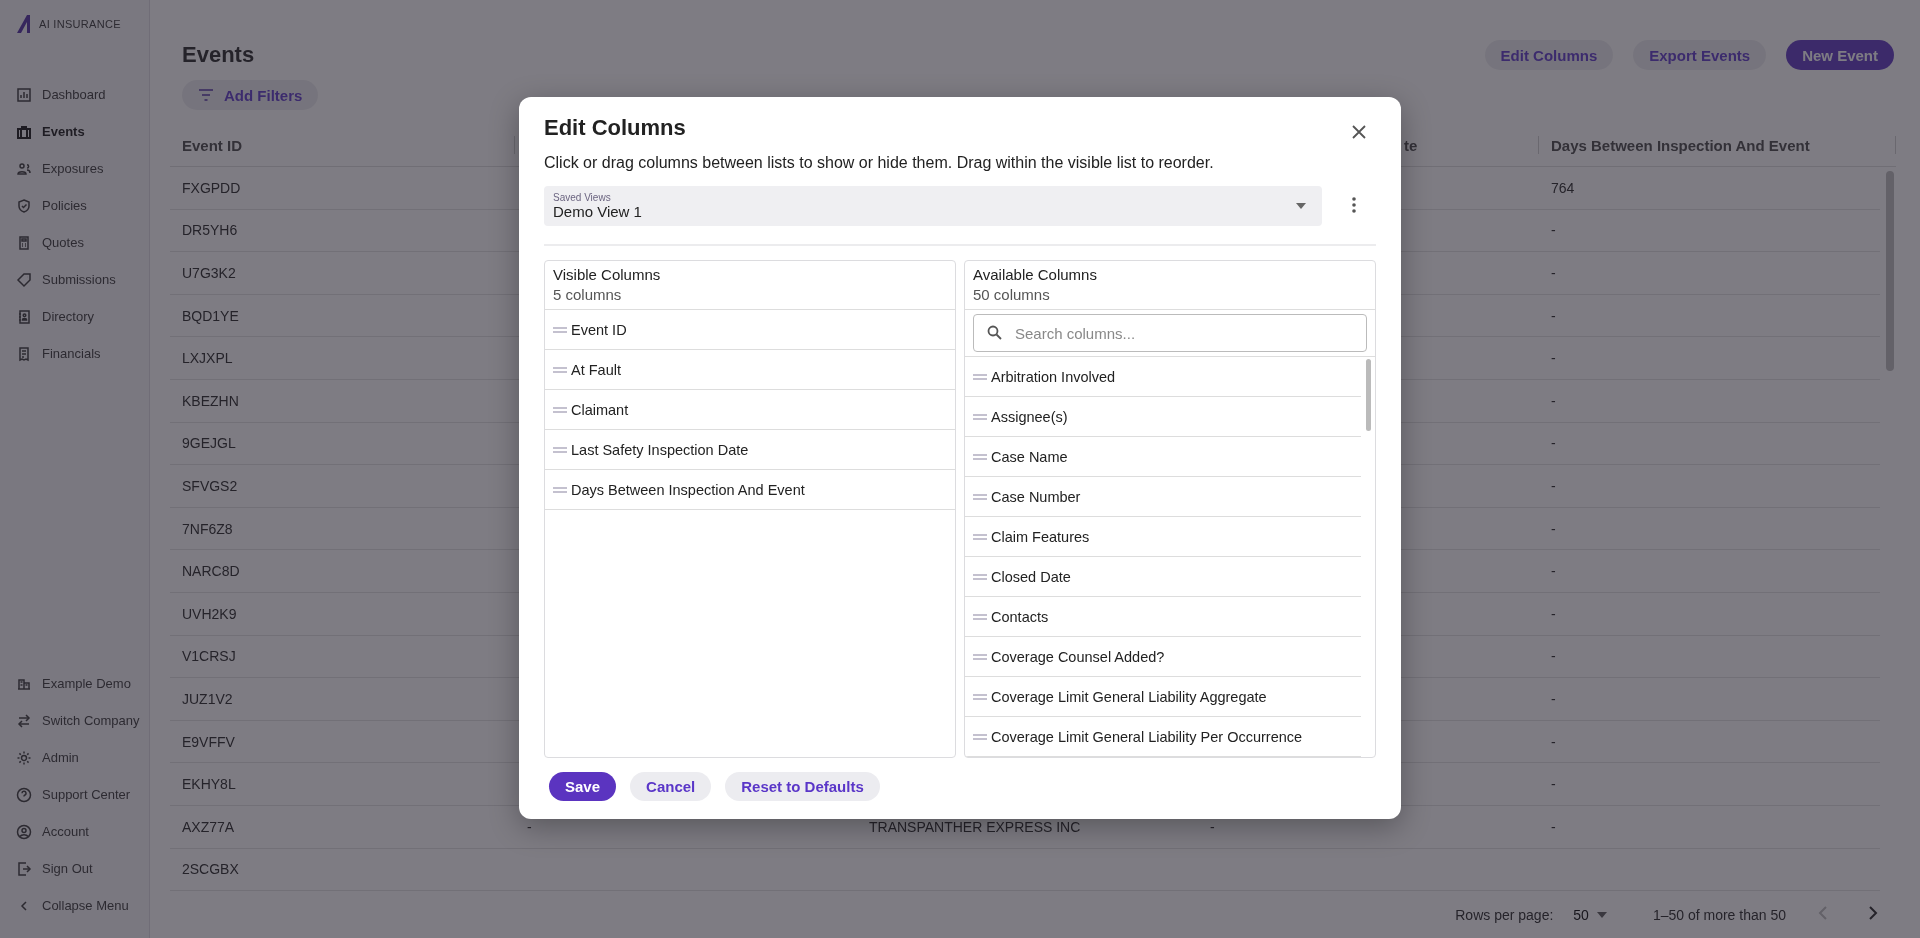 The height and width of the screenshot is (938, 1920). What do you see at coordinates (1563, 187) in the screenshot?
I see `table-cell: 764` at bounding box center [1563, 187].